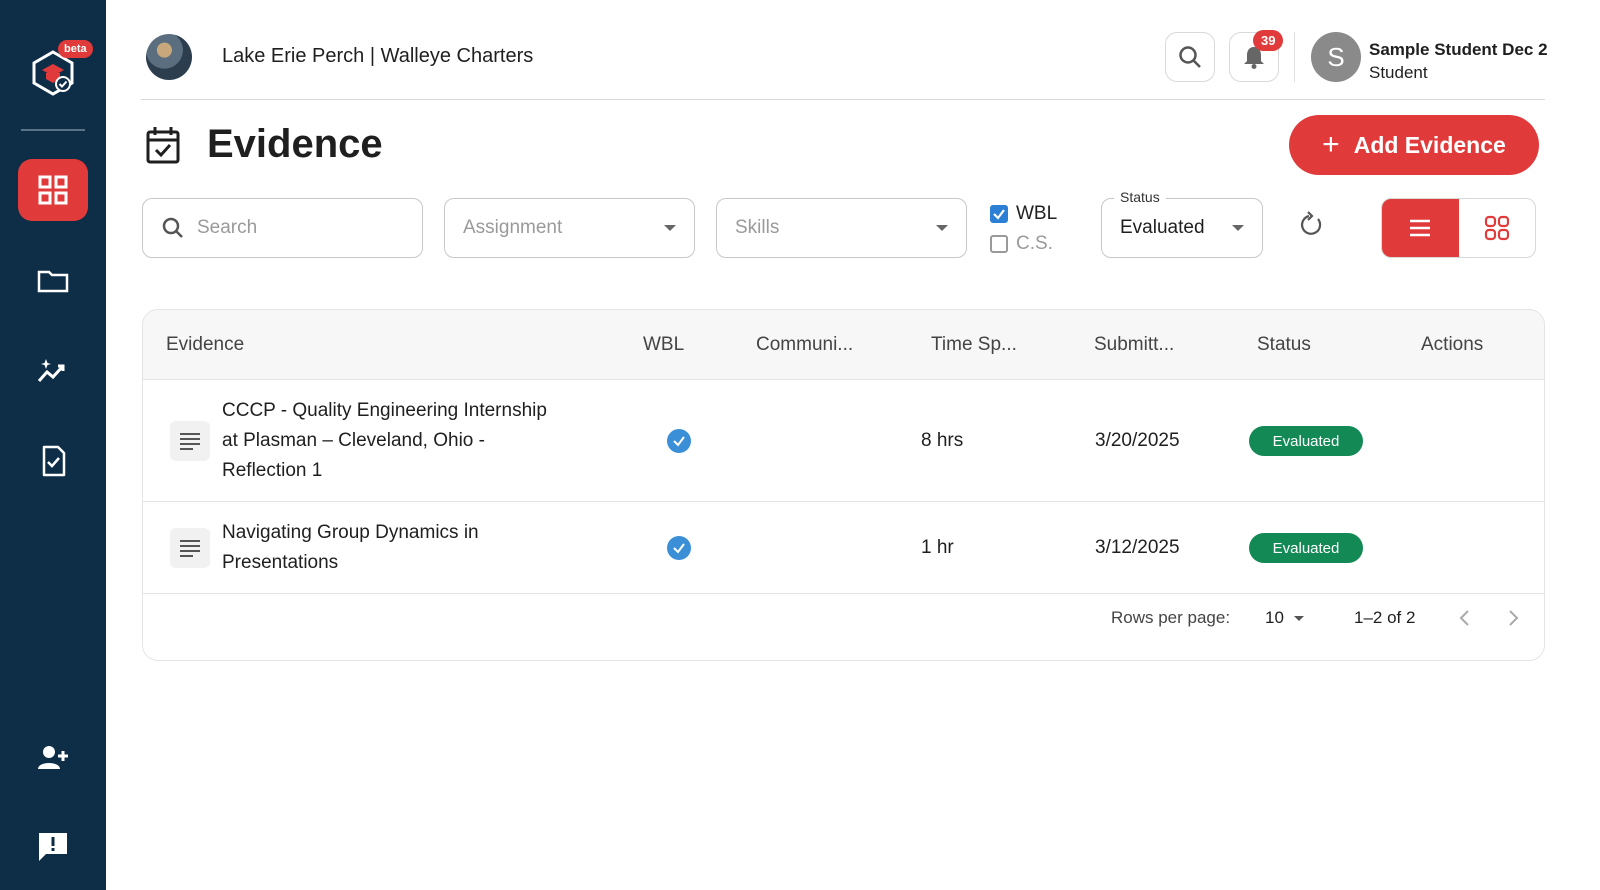 The image size is (1600, 890). I want to click on calendar-check-icon, so click(163, 145).